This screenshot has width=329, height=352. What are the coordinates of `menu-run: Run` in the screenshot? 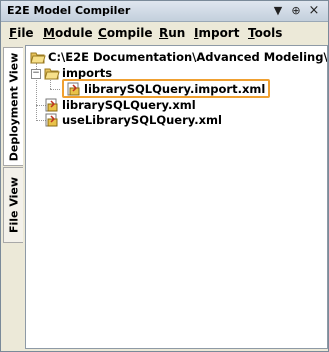 It's located at (172, 33).